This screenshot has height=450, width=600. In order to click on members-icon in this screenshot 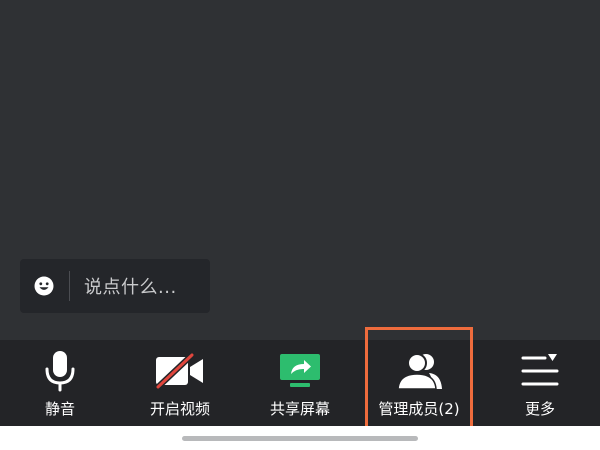, I will do `click(419, 371)`.